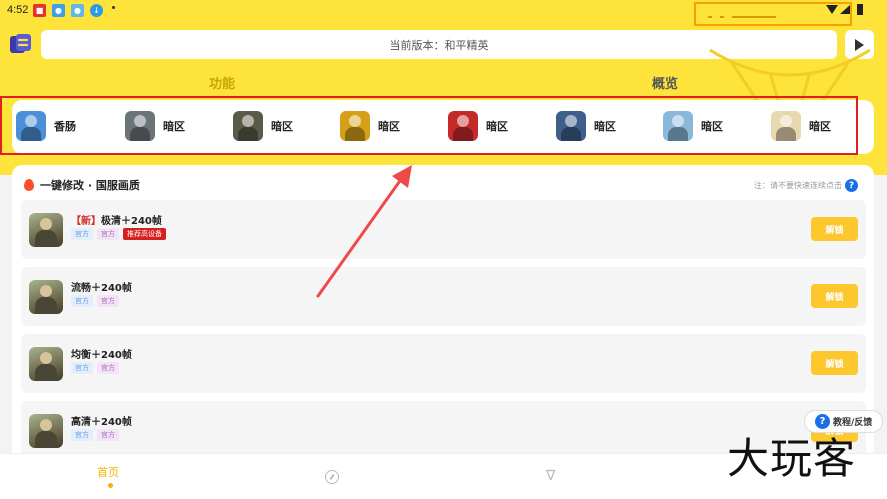 The image size is (887, 499). I want to click on option-title: 高清＋240帧, so click(101, 422).